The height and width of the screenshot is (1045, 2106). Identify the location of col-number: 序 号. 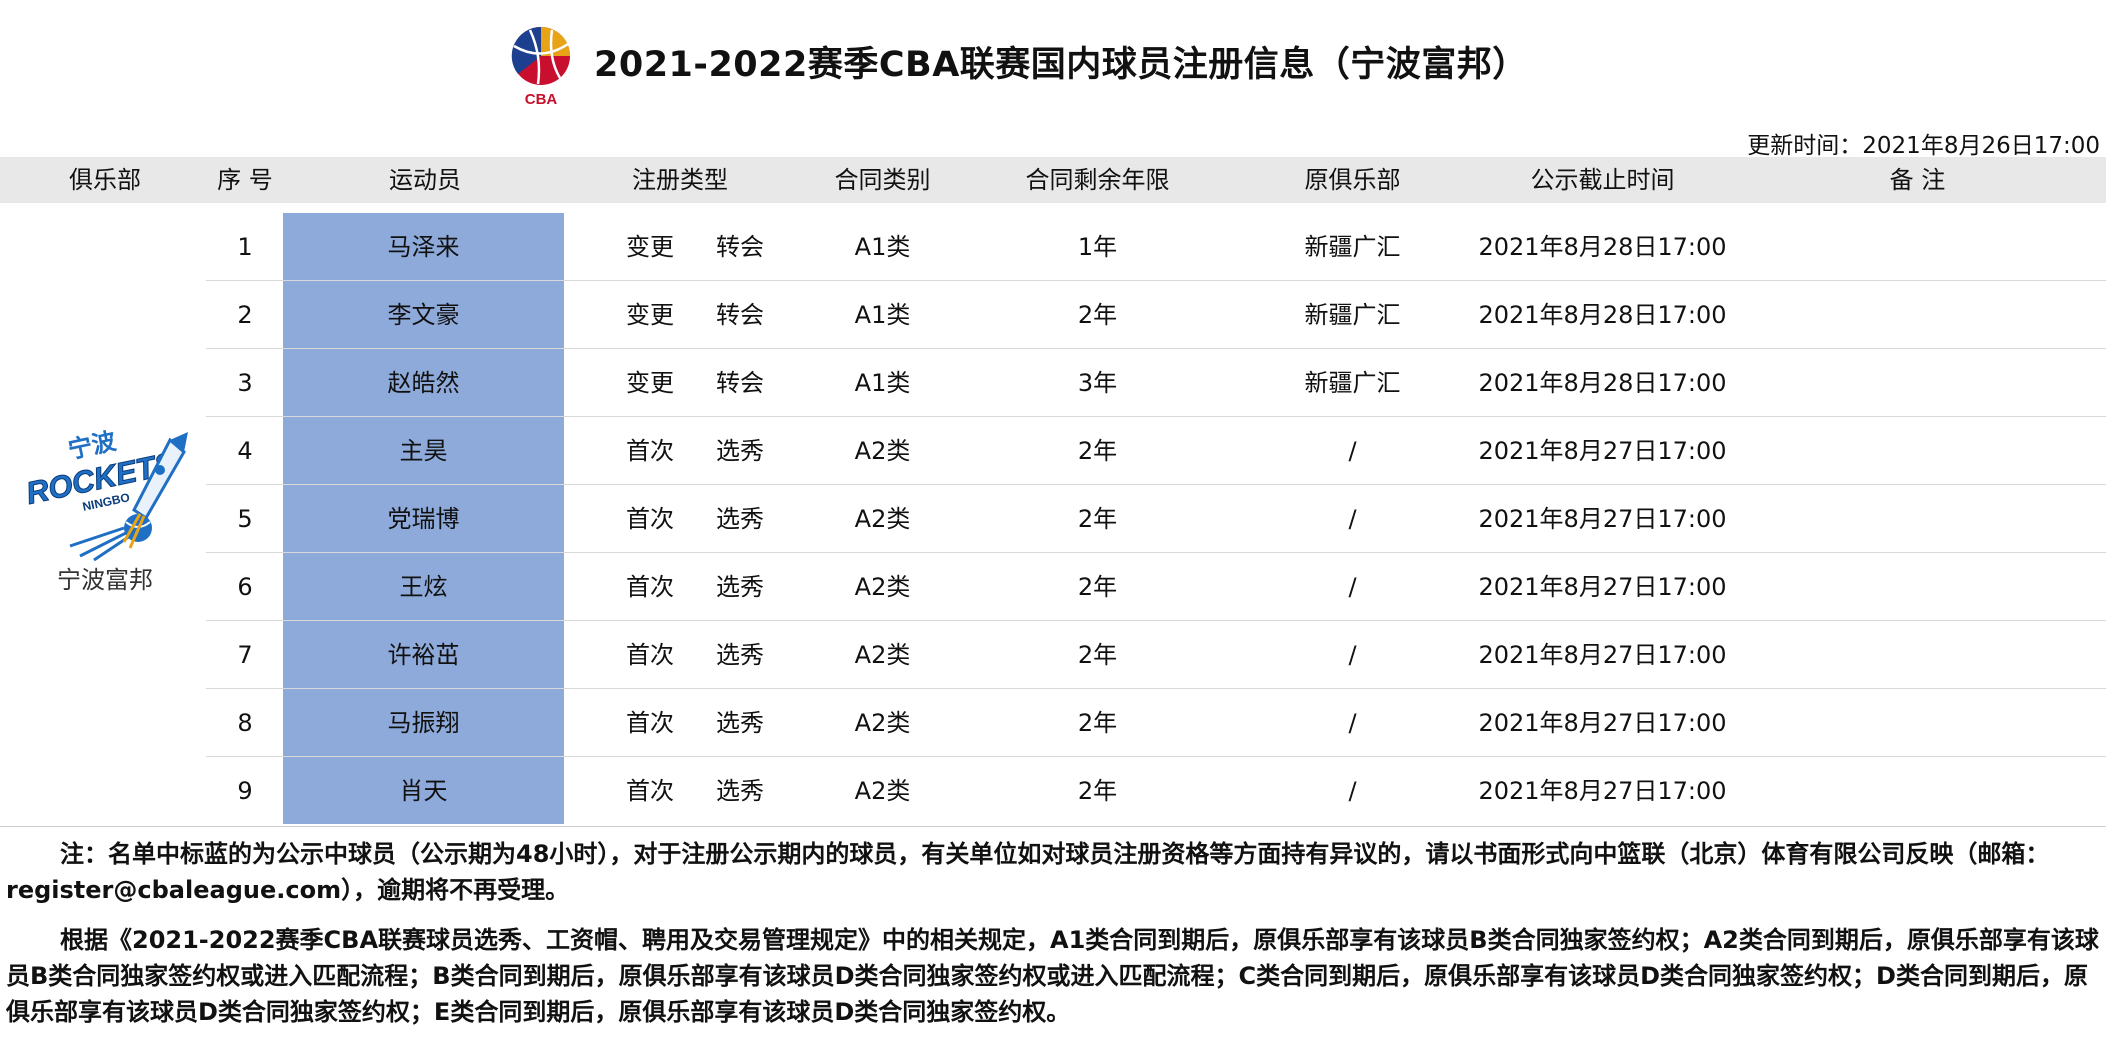
(245, 180).